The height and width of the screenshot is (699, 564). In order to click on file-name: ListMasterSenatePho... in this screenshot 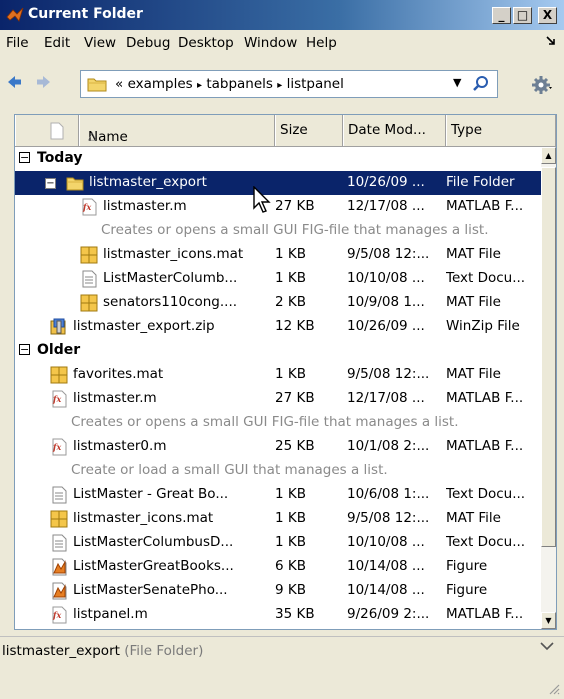, I will do `click(150, 590)`.